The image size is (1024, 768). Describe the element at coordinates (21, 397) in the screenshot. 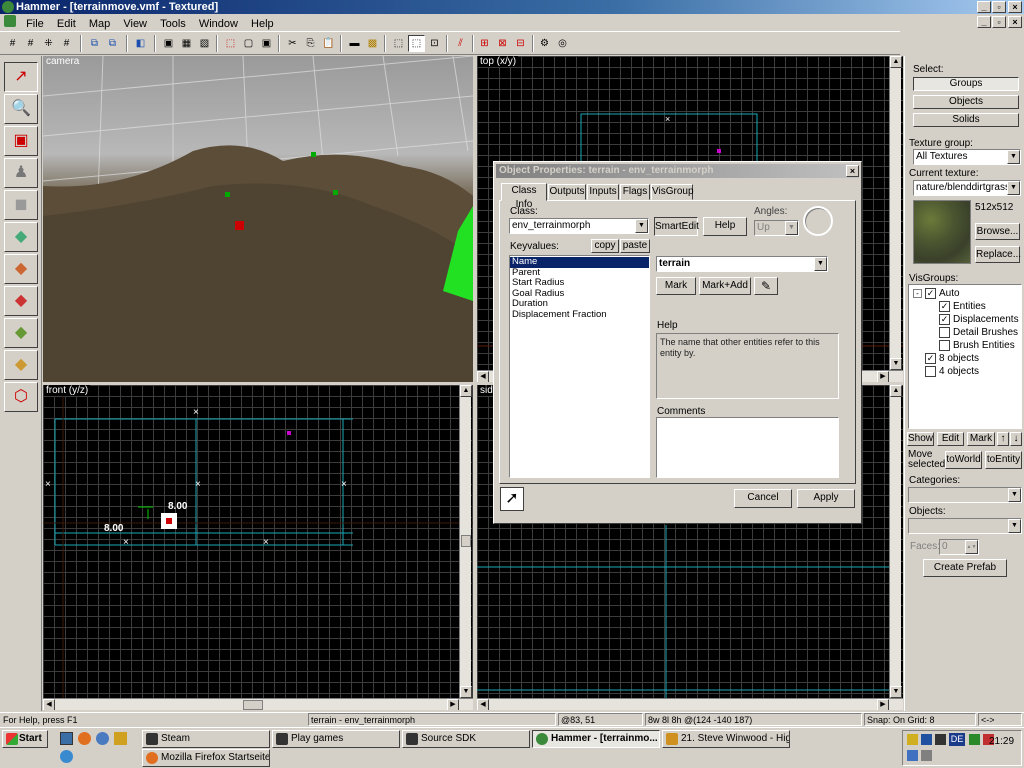

I see `vertex-tool-icon: ⬡` at that location.